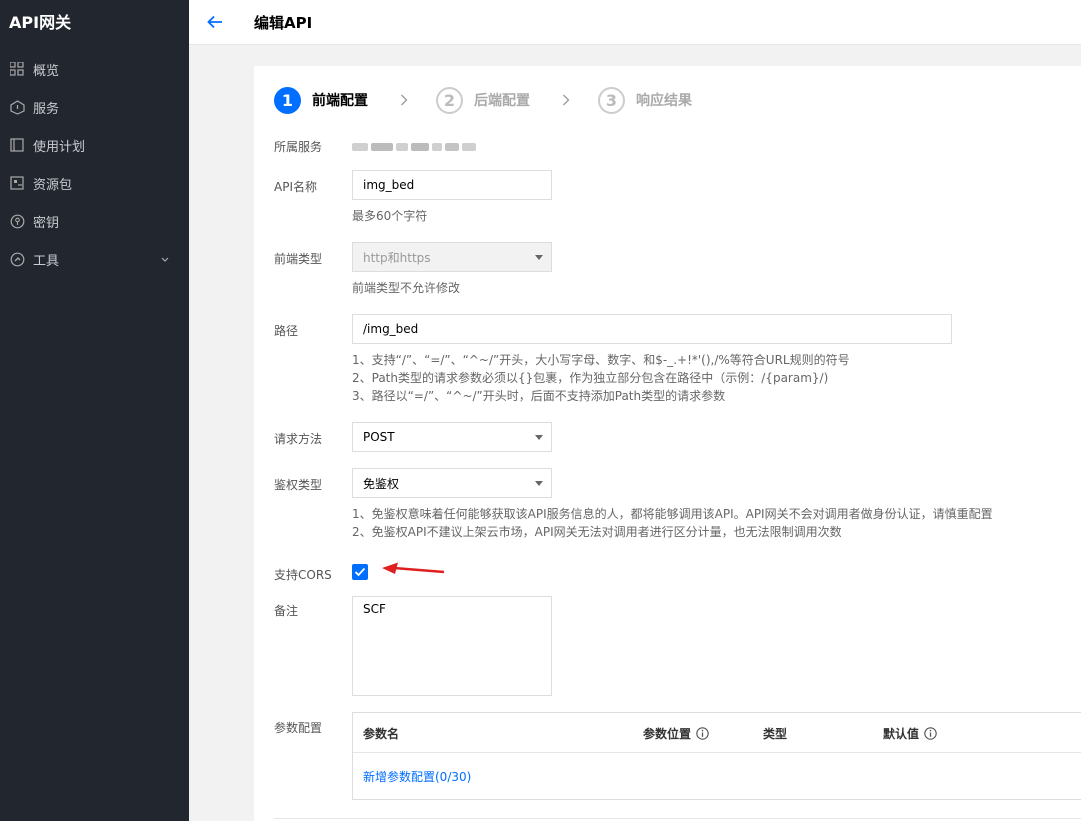  Describe the element at coordinates (611, 100) in the screenshot. I see `step-number: 3` at that location.